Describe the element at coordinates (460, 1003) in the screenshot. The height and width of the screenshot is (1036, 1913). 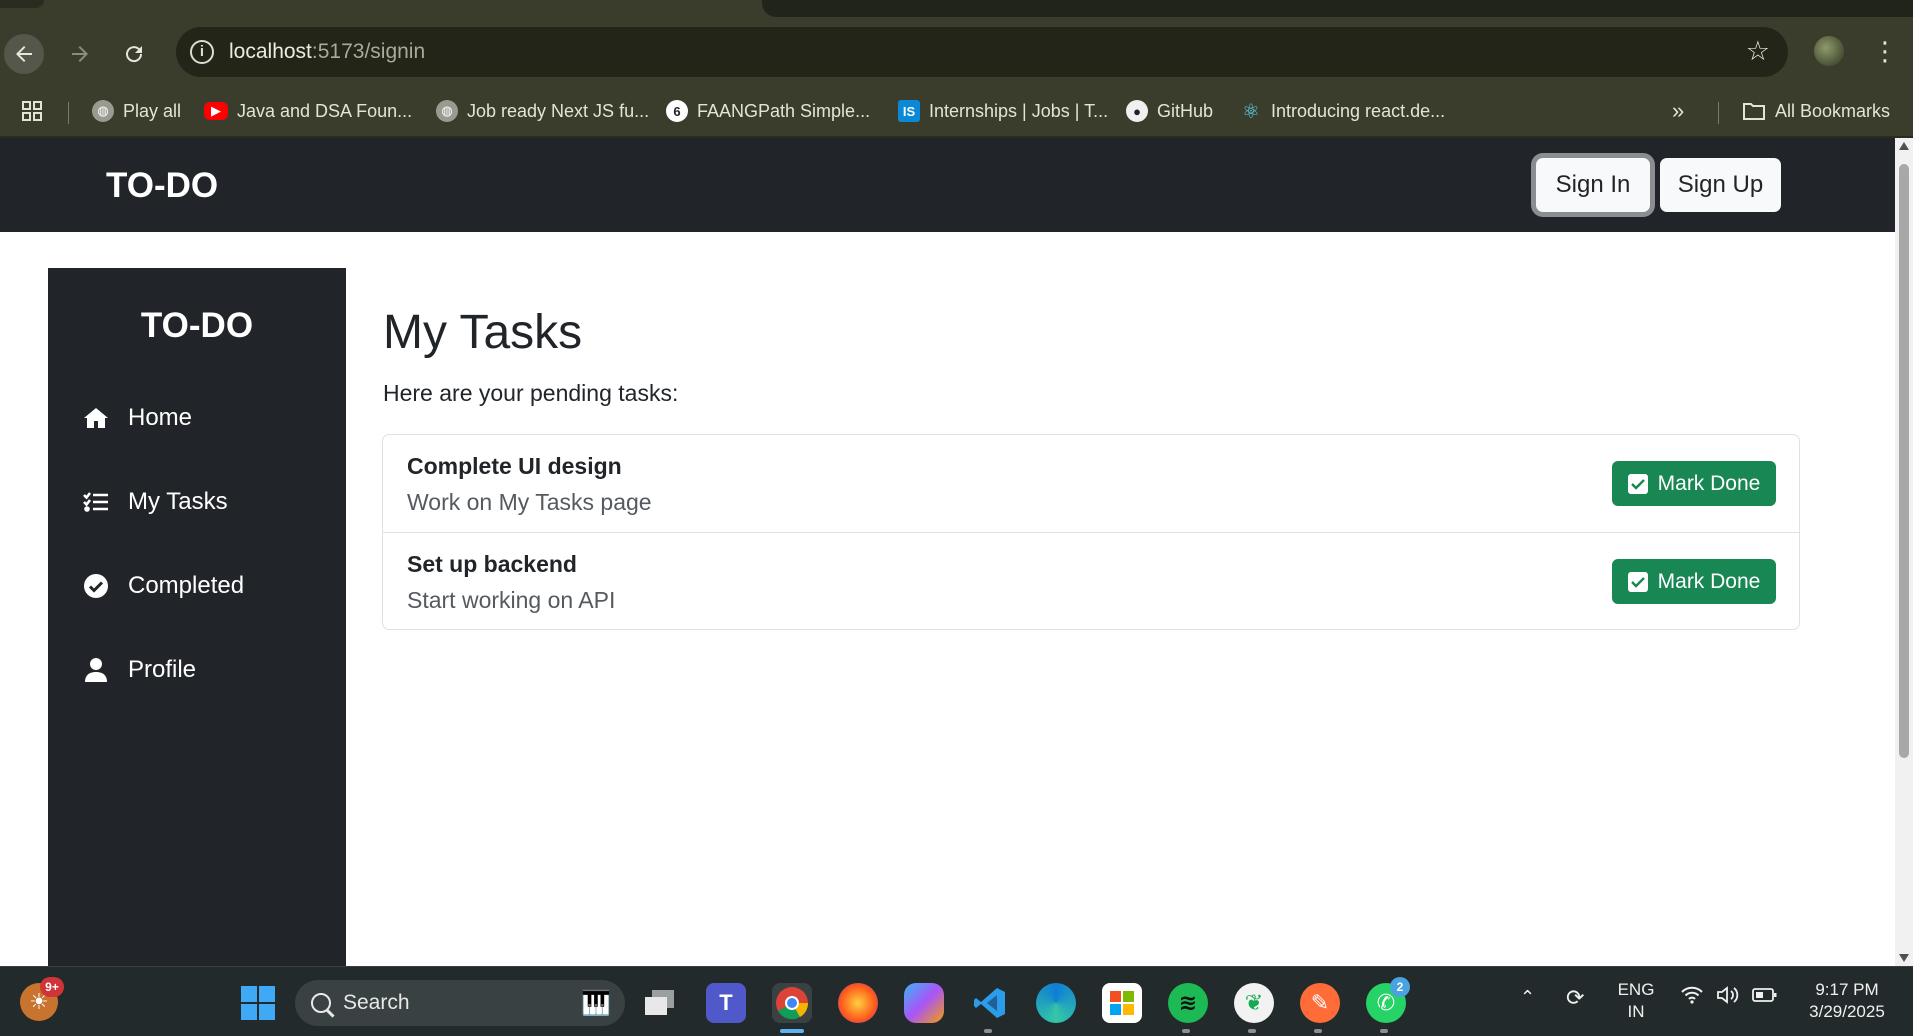
I see `taskbar-search-box: Search 🎹` at that location.